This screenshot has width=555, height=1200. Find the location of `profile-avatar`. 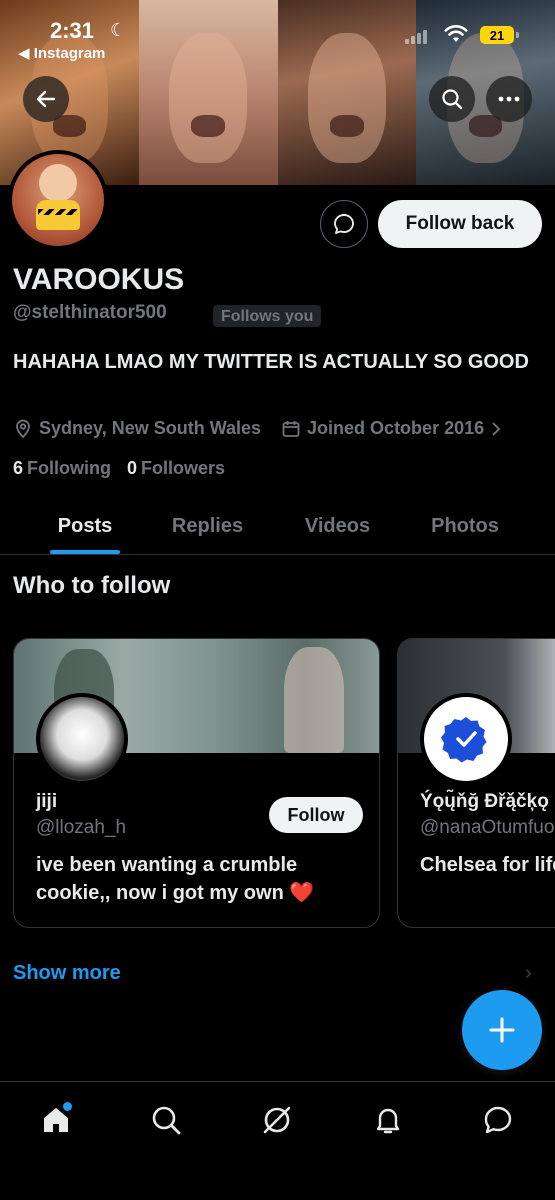

profile-avatar is located at coordinates (58, 200).